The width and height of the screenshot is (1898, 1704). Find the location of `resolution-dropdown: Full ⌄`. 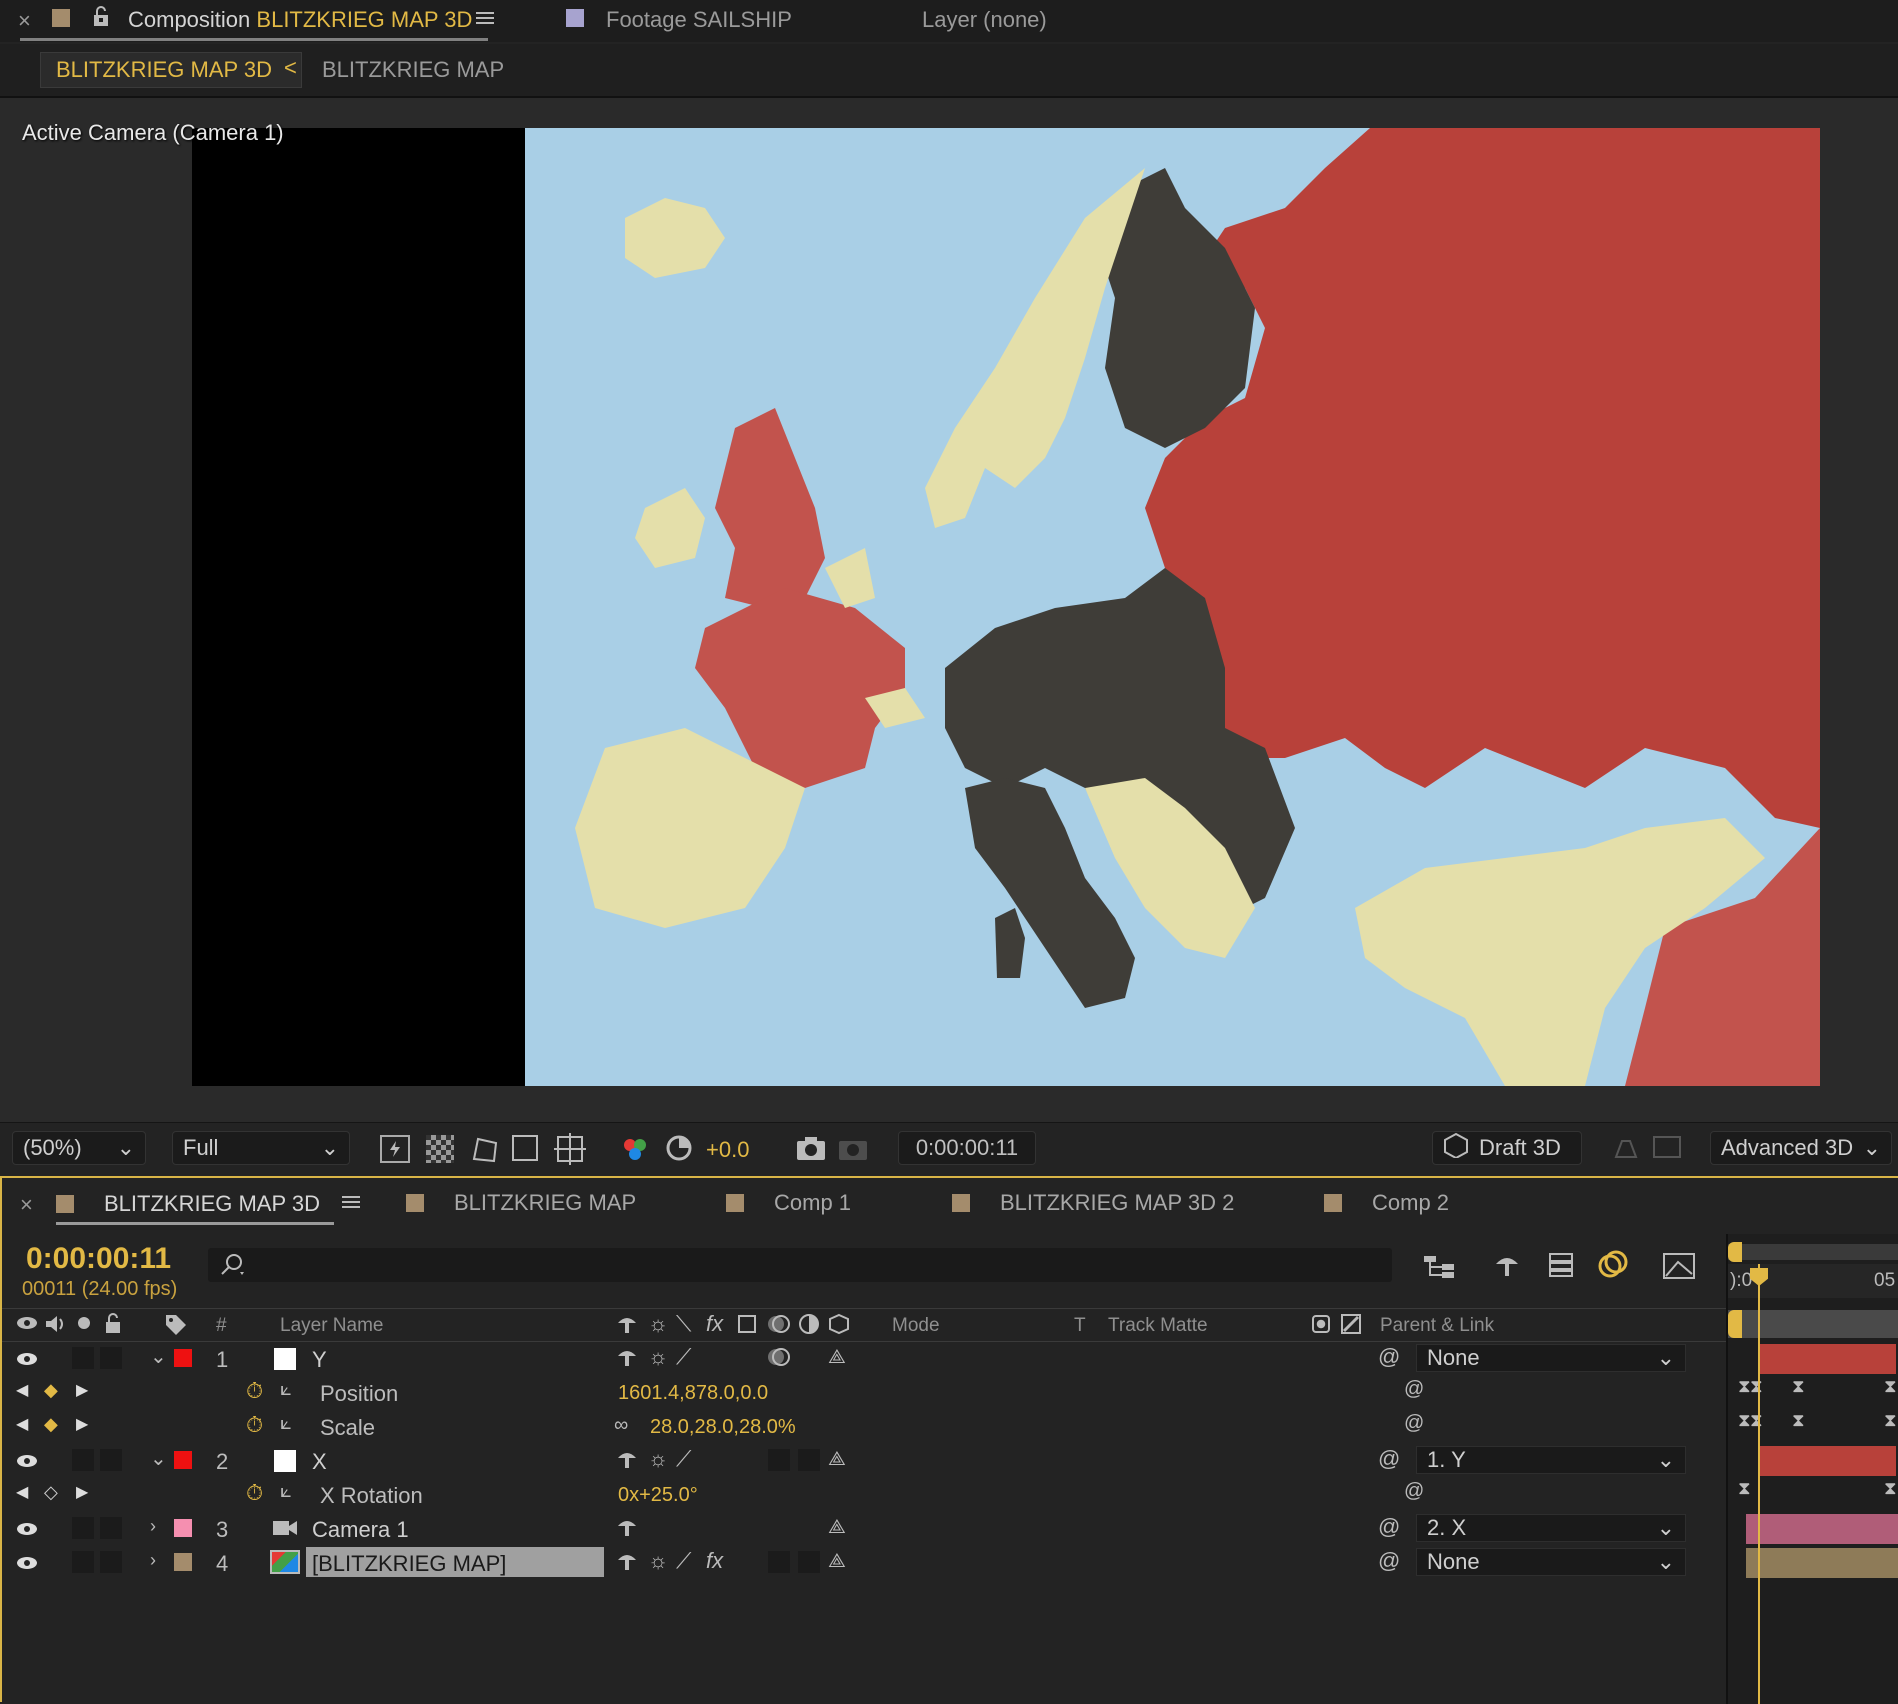

resolution-dropdown: Full ⌄ is located at coordinates (261, 1148).